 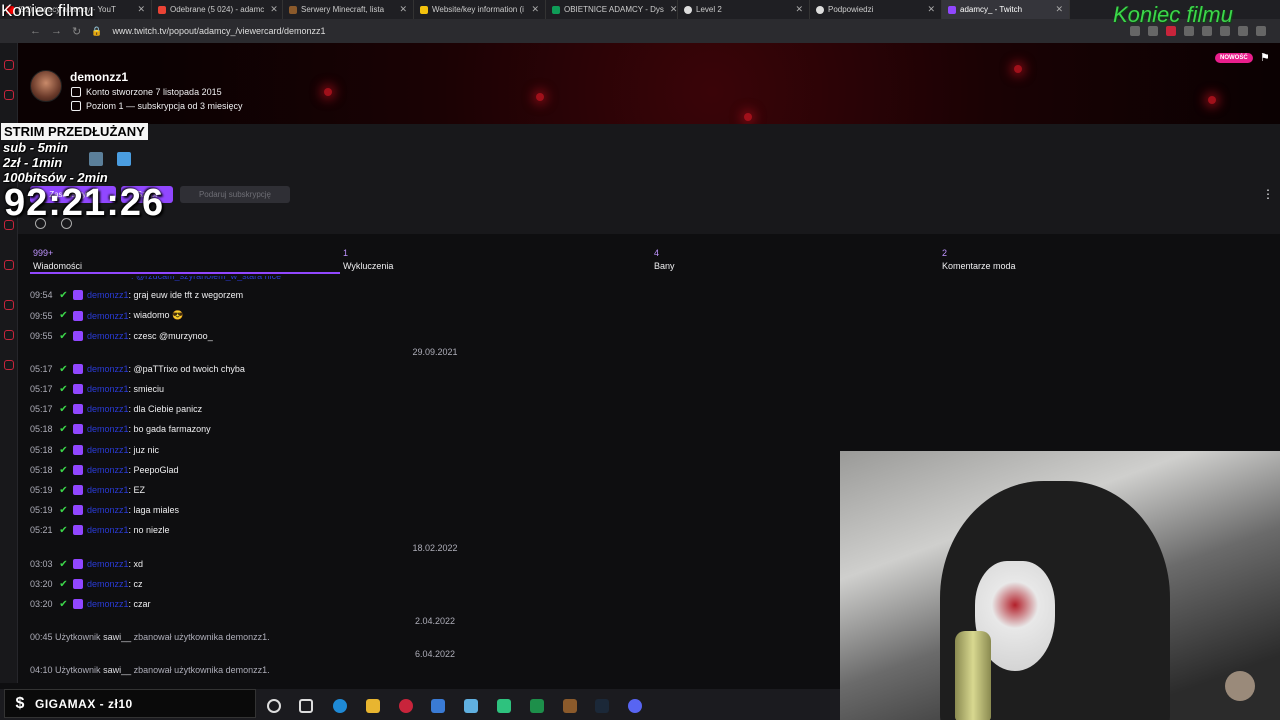 What do you see at coordinates (340, 706) in the screenshot?
I see `edge-icon` at bounding box center [340, 706].